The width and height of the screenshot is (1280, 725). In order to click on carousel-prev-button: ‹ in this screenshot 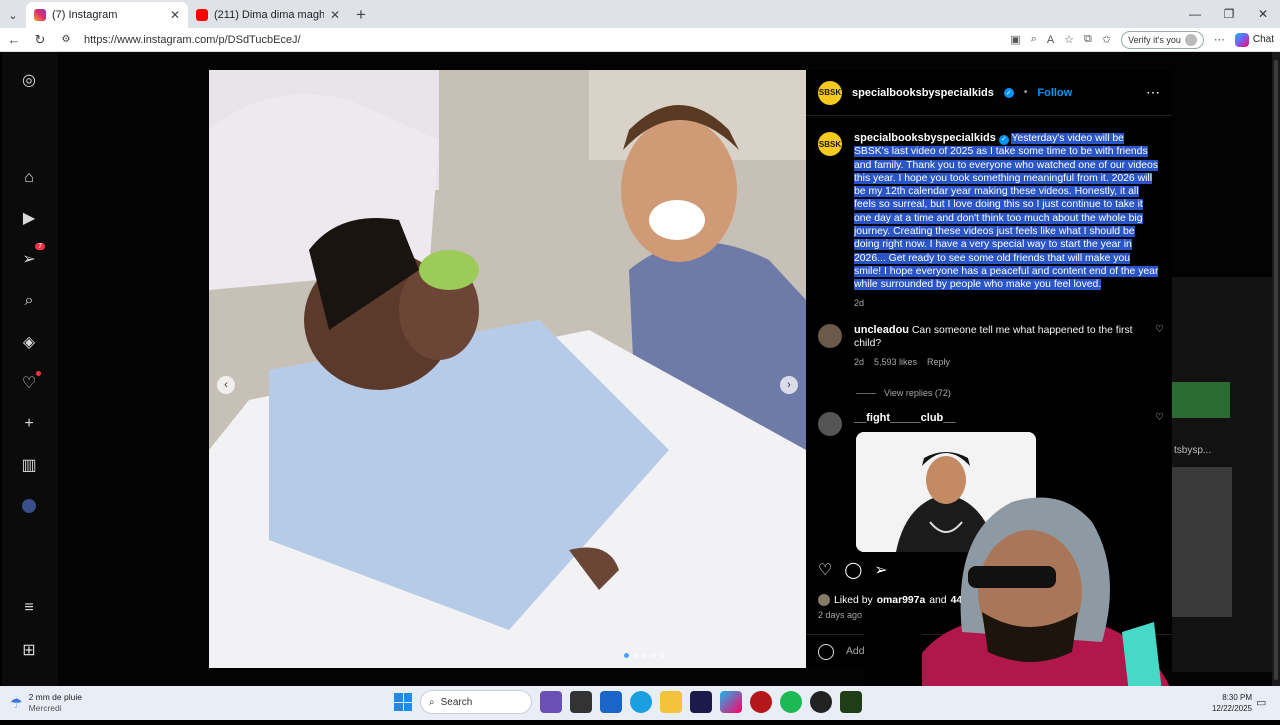, I will do `click(226, 385)`.